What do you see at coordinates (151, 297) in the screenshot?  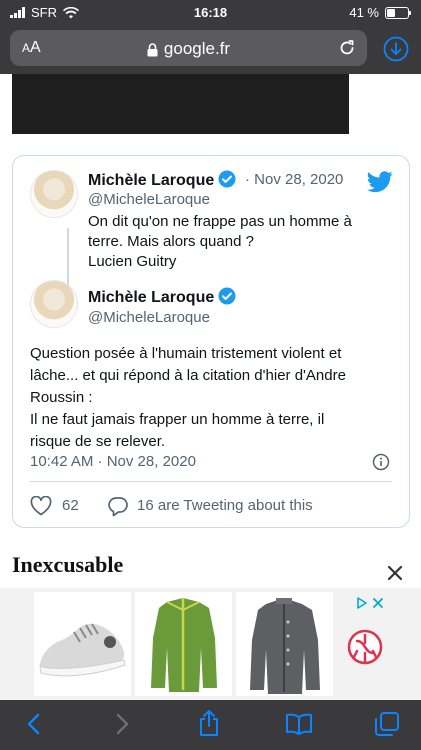 I see `main-name-text: Michèle Laroque` at bounding box center [151, 297].